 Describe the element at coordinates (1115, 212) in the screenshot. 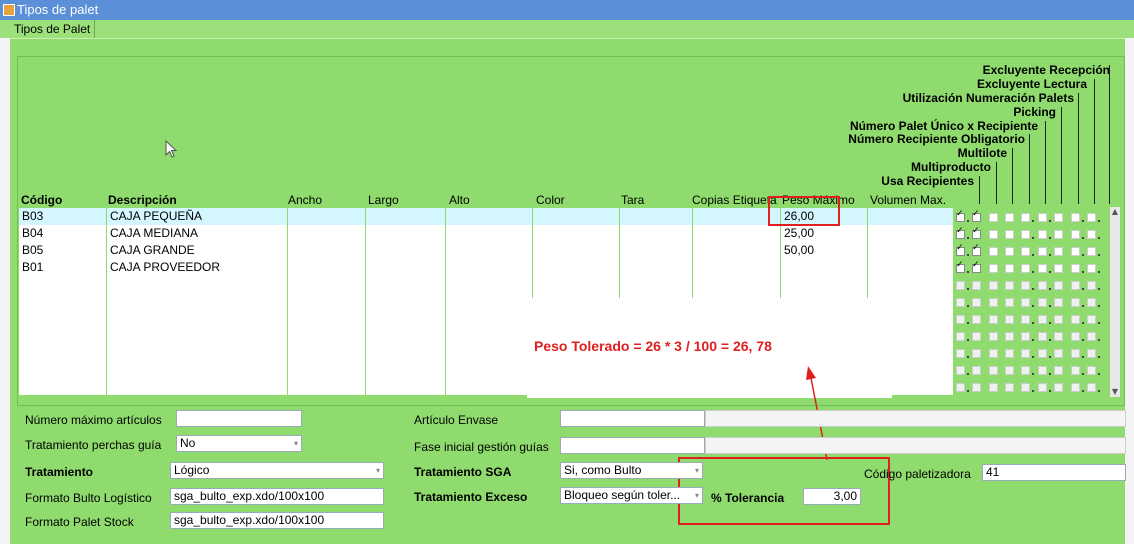

I see `scroll-up-icon: ▲` at that location.